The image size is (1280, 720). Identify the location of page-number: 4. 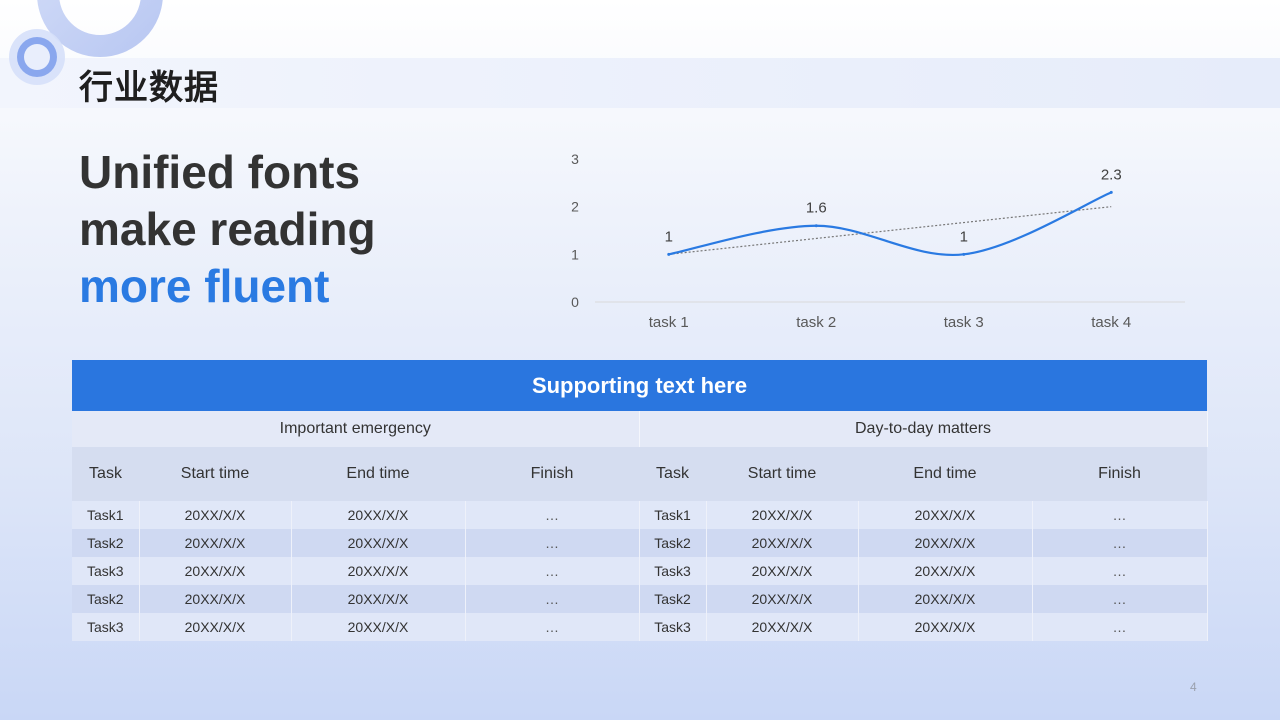
(1193, 687).